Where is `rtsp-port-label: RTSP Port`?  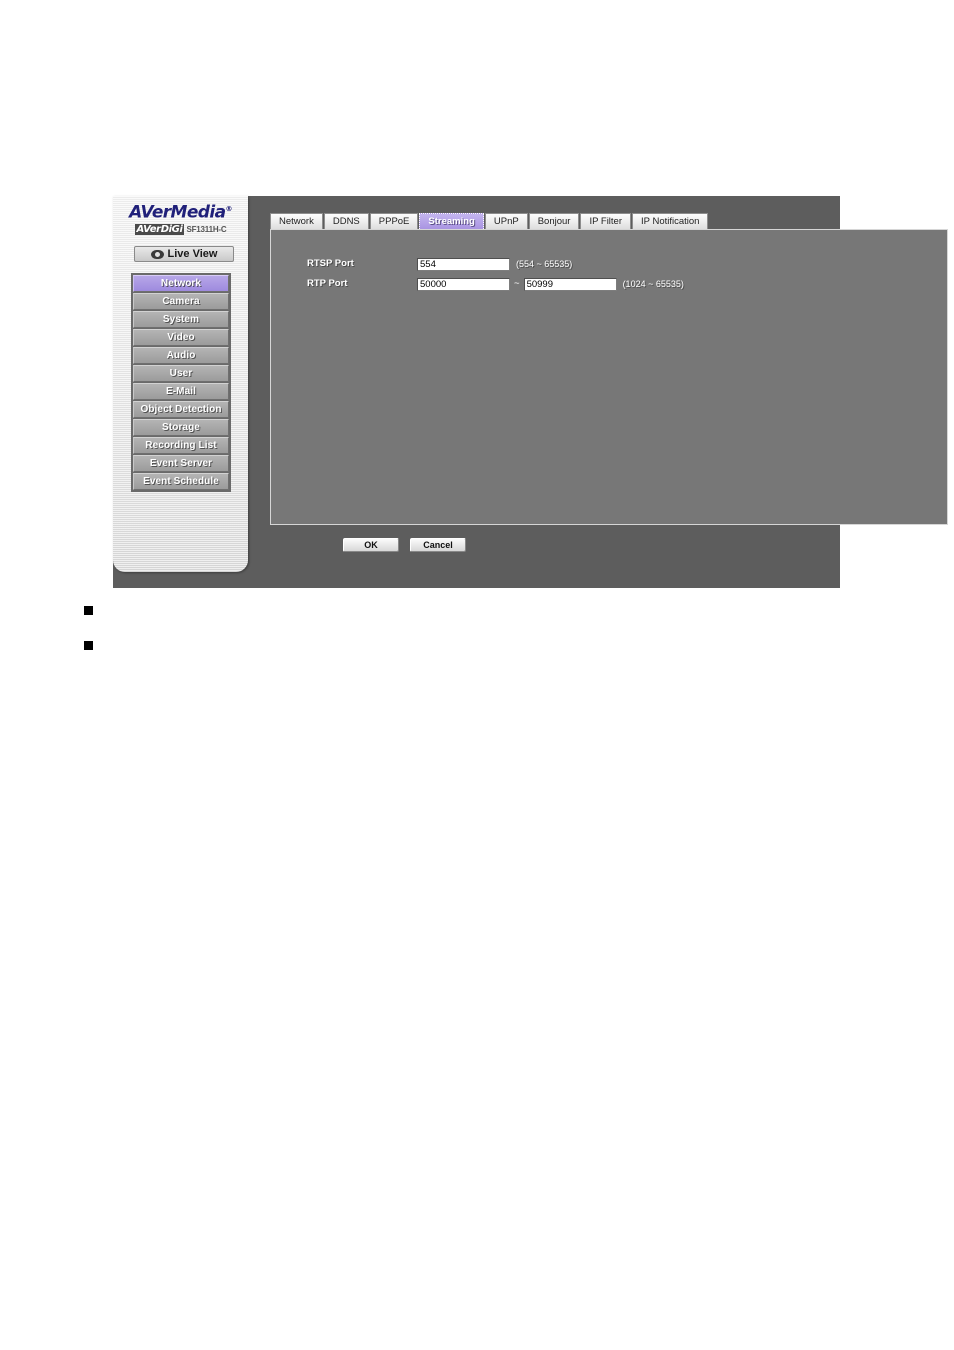 rtsp-port-label: RTSP Port is located at coordinates (330, 263).